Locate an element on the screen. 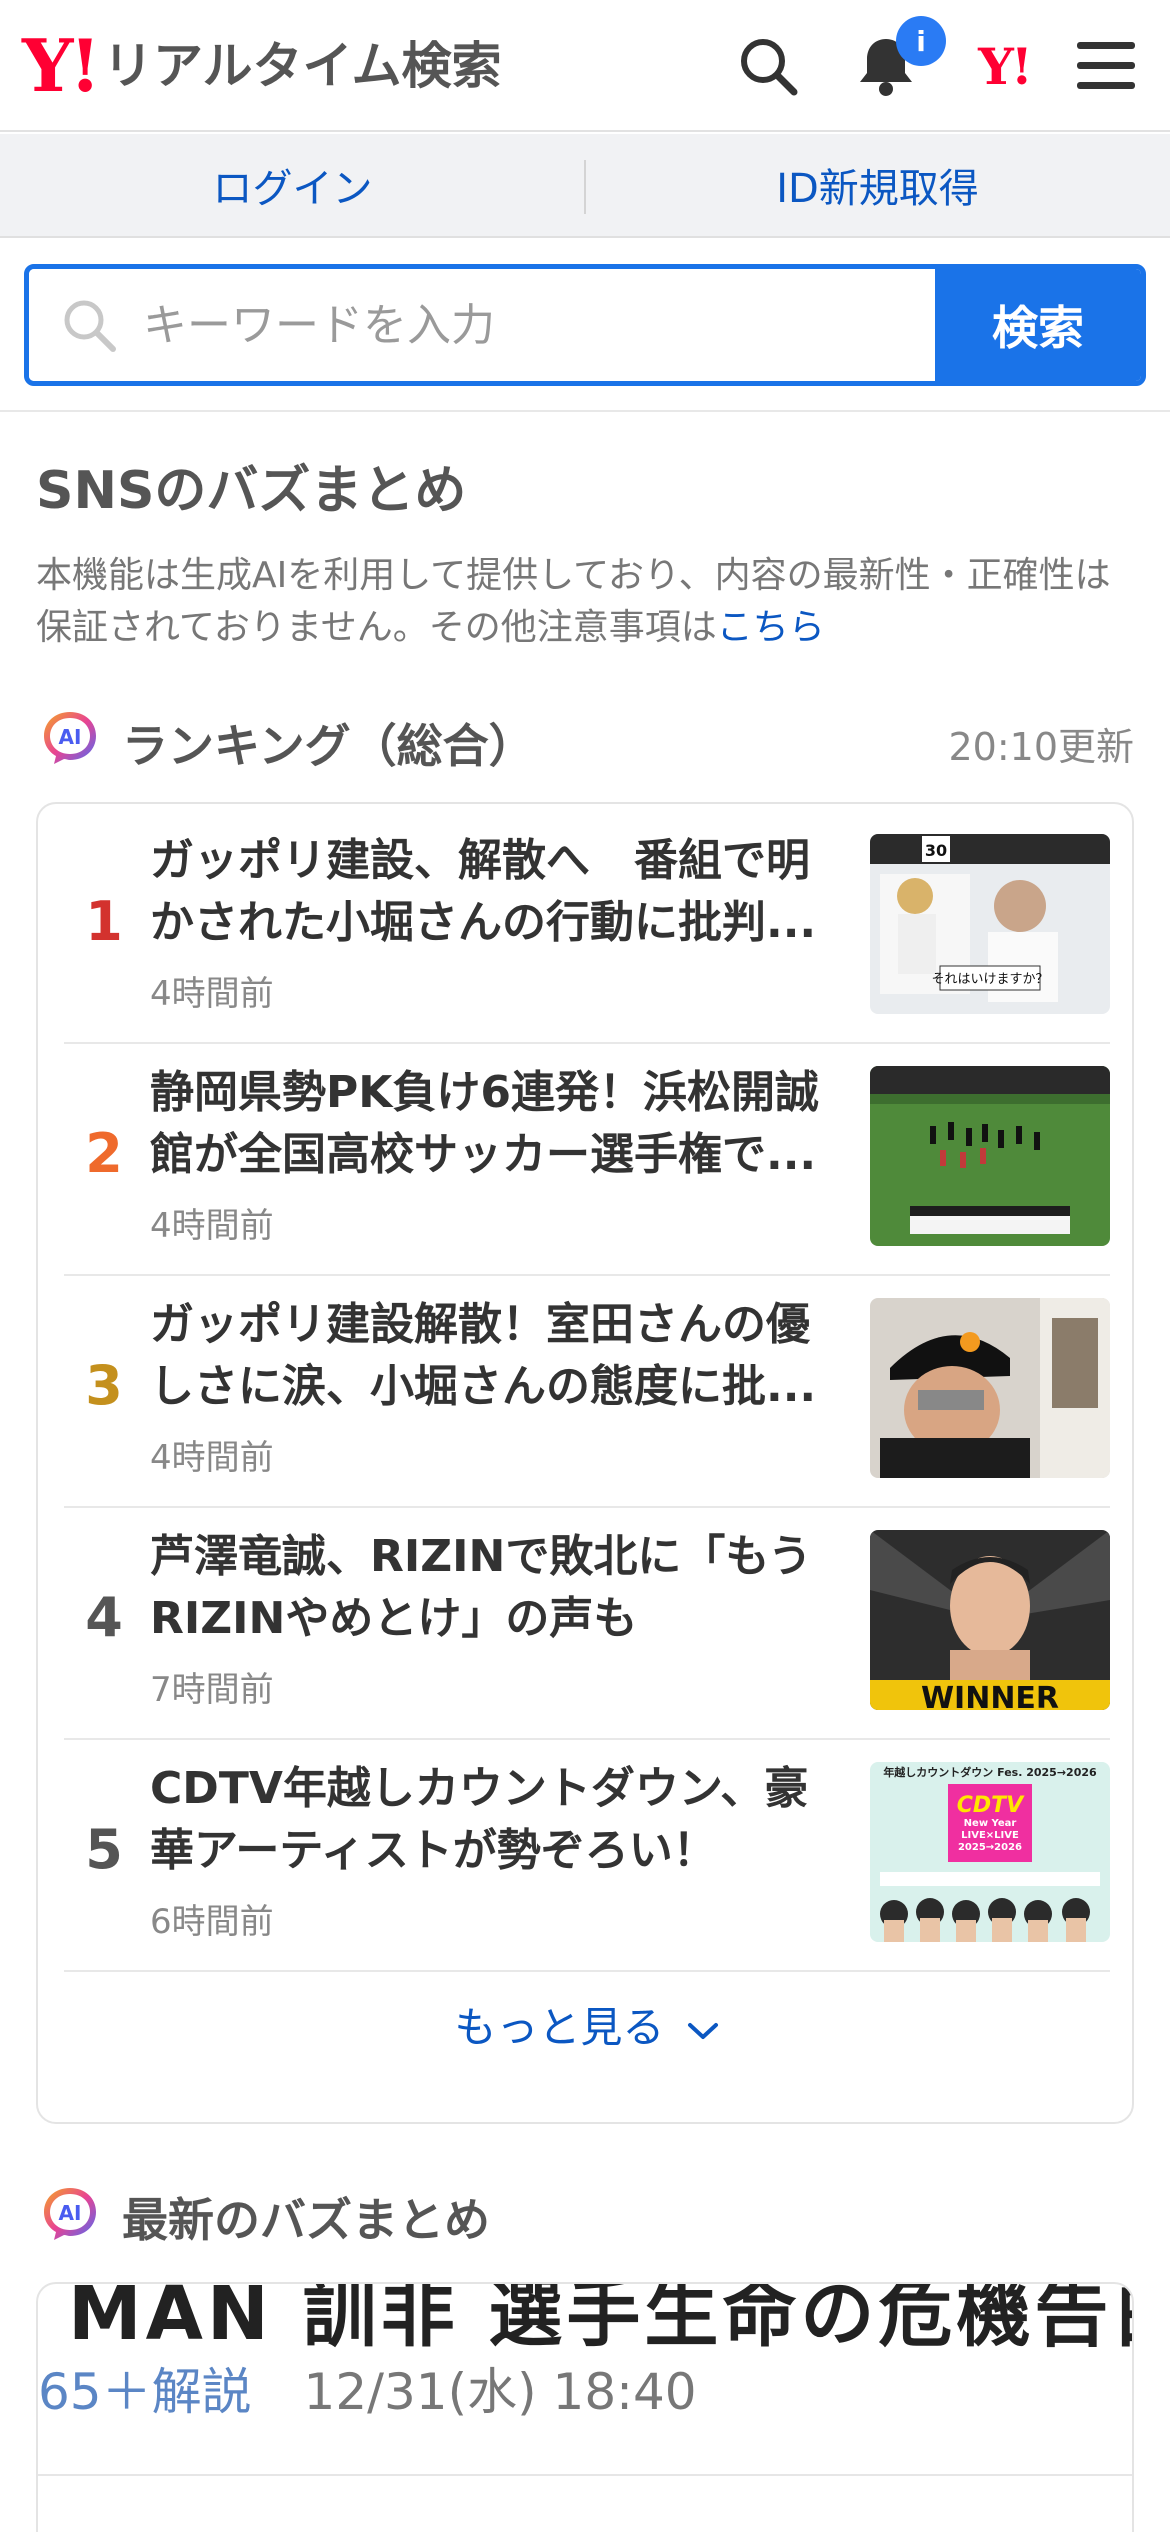 Image resolution: width=1170 pixels, height=2532 pixels. rank-number: 4 is located at coordinates (104, 1617).